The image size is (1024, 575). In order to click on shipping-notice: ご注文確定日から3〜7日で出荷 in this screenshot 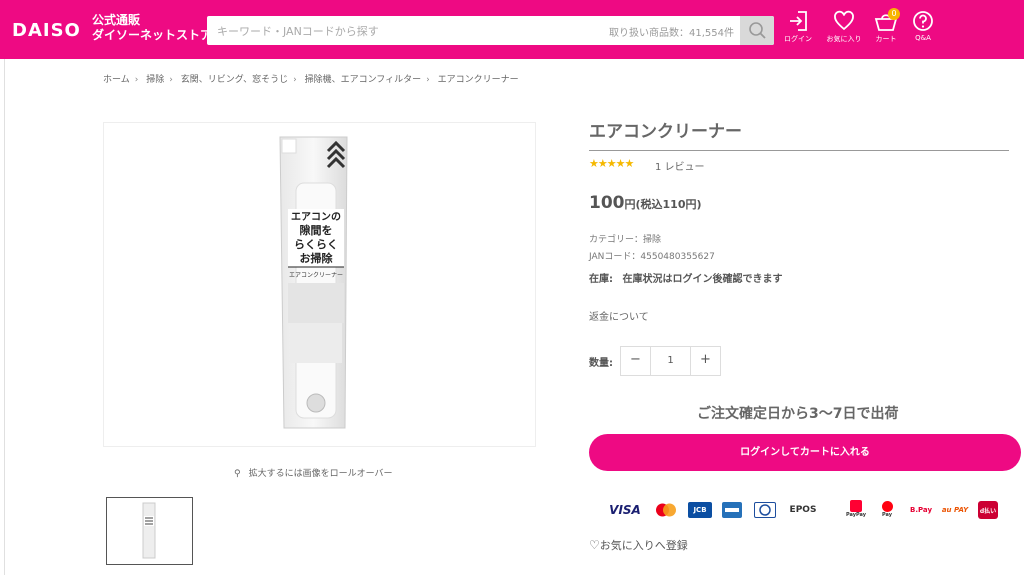, I will do `click(798, 414)`.